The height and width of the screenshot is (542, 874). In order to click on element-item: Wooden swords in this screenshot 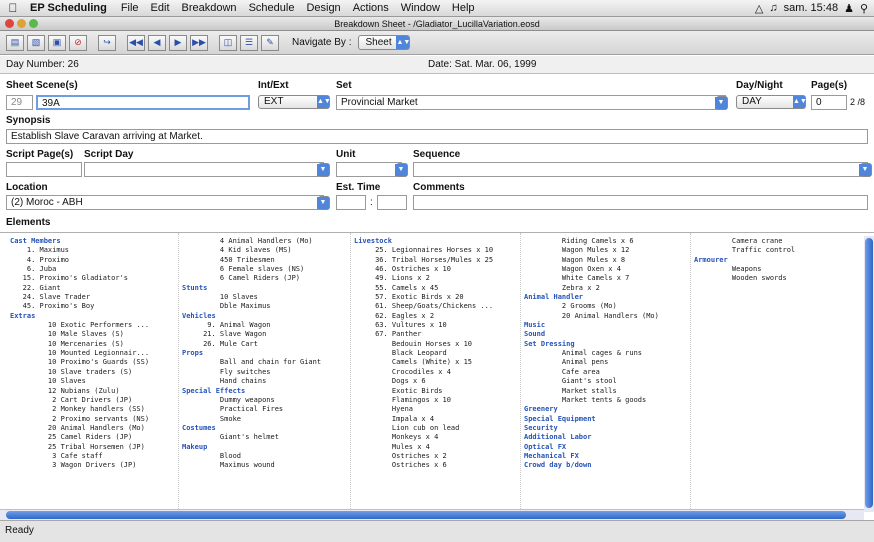, I will do `click(777, 278)`.